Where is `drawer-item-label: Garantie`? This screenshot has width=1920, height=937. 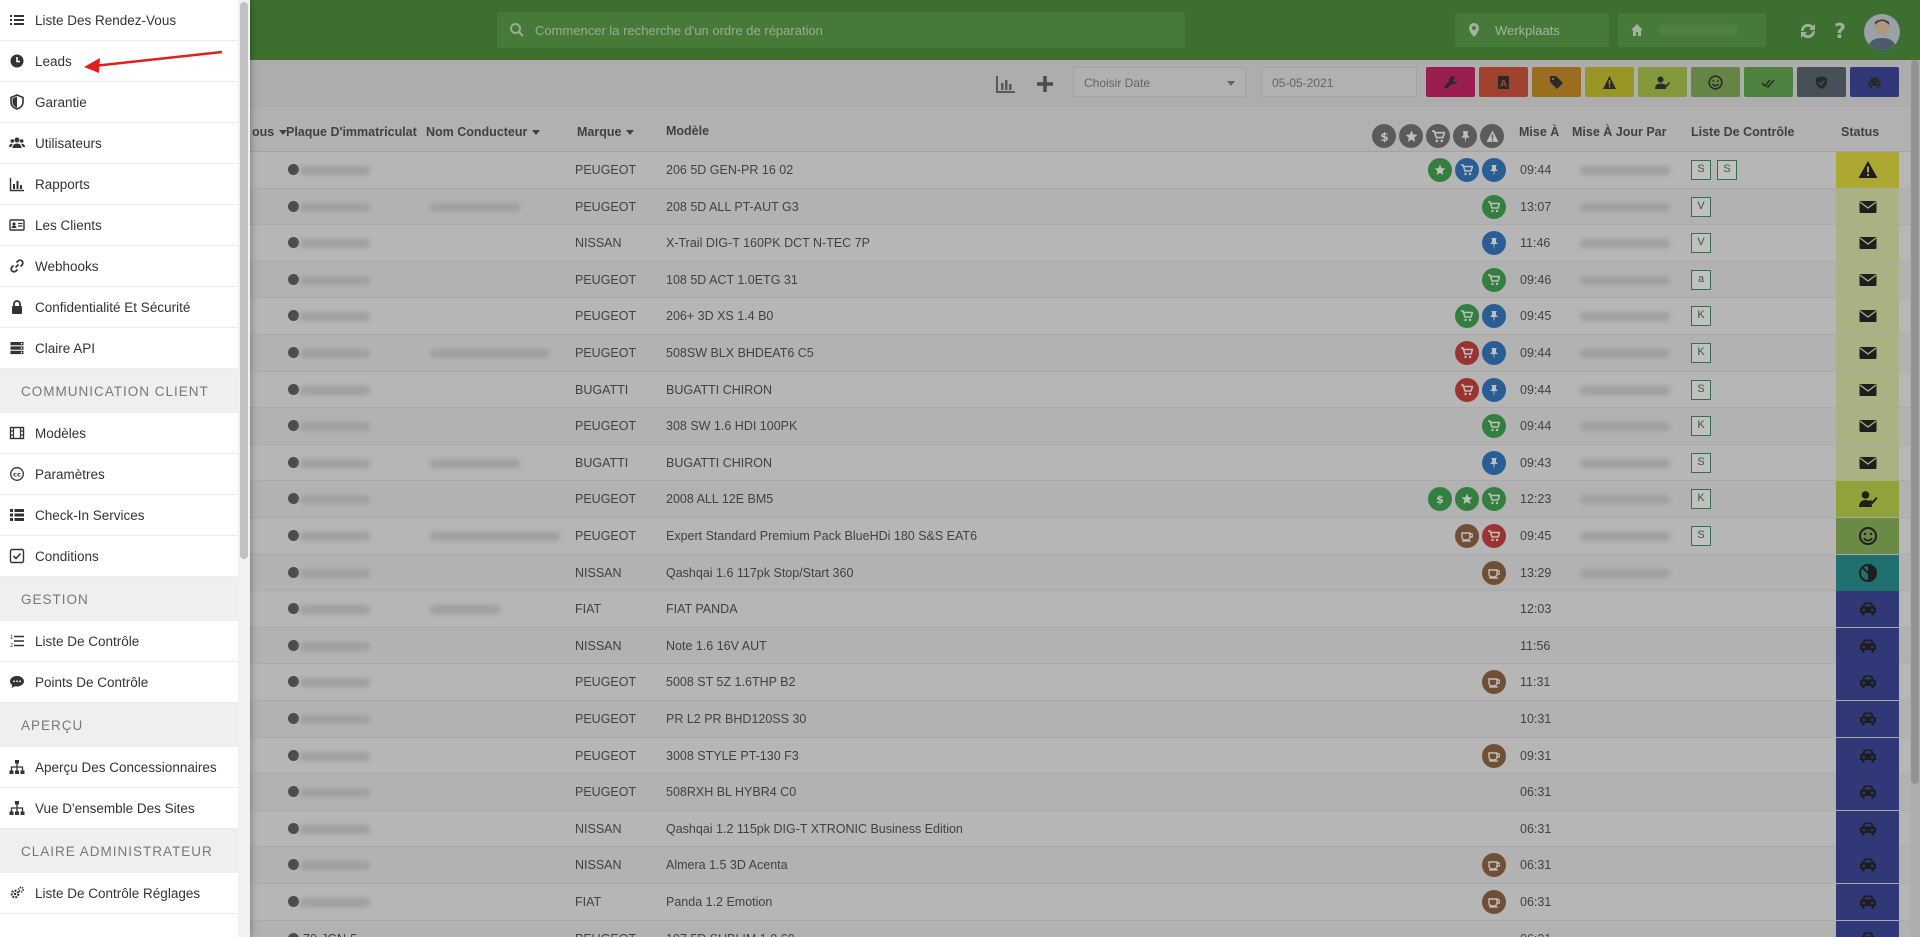
drawer-item-label: Garantie is located at coordinates (61, 102).